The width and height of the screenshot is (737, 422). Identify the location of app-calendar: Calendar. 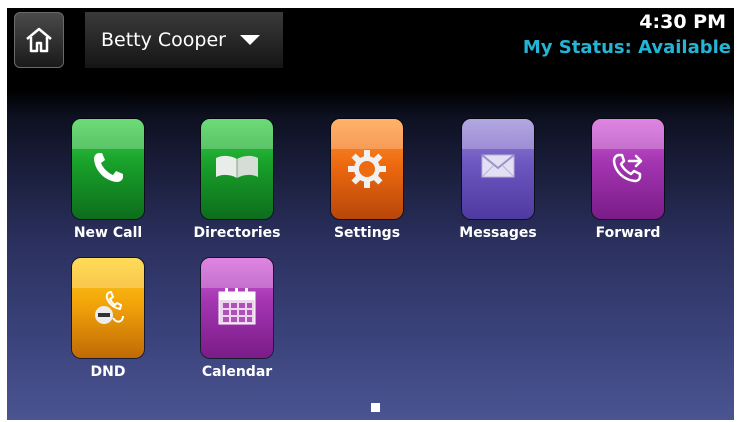
(237, 319).